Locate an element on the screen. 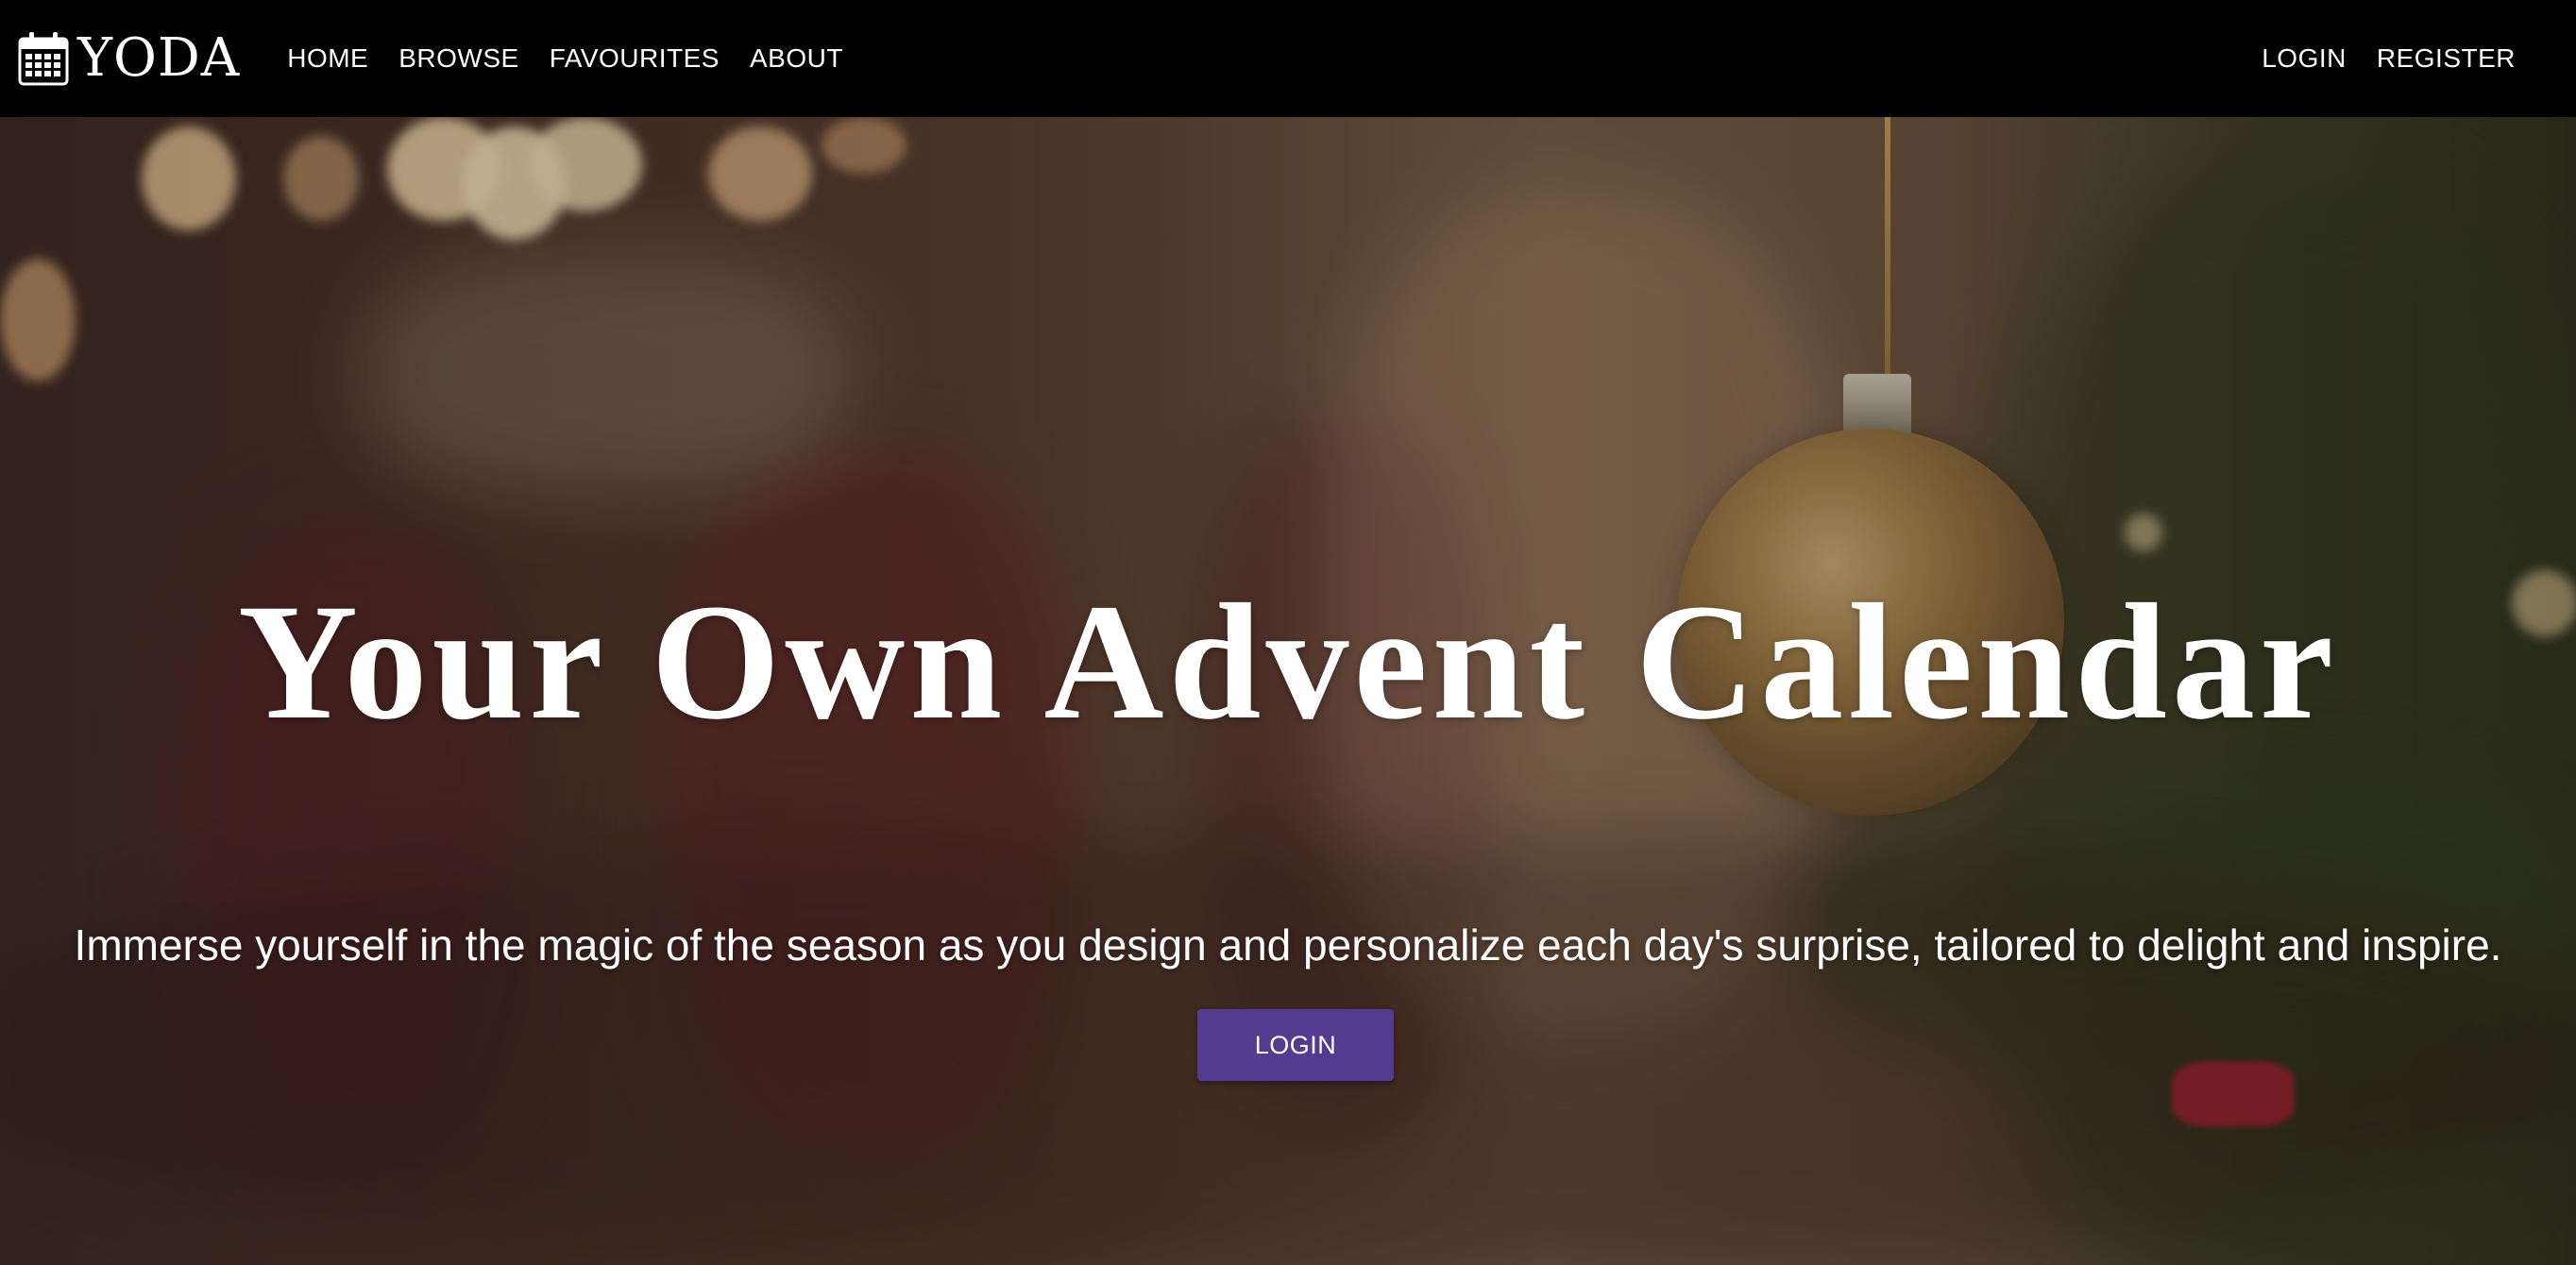 The height and width of the screenshot is (1265, 2576). primary-nav: HOME BROWSE FAVOURITES ABOUT is located at coordinates (565, 59).